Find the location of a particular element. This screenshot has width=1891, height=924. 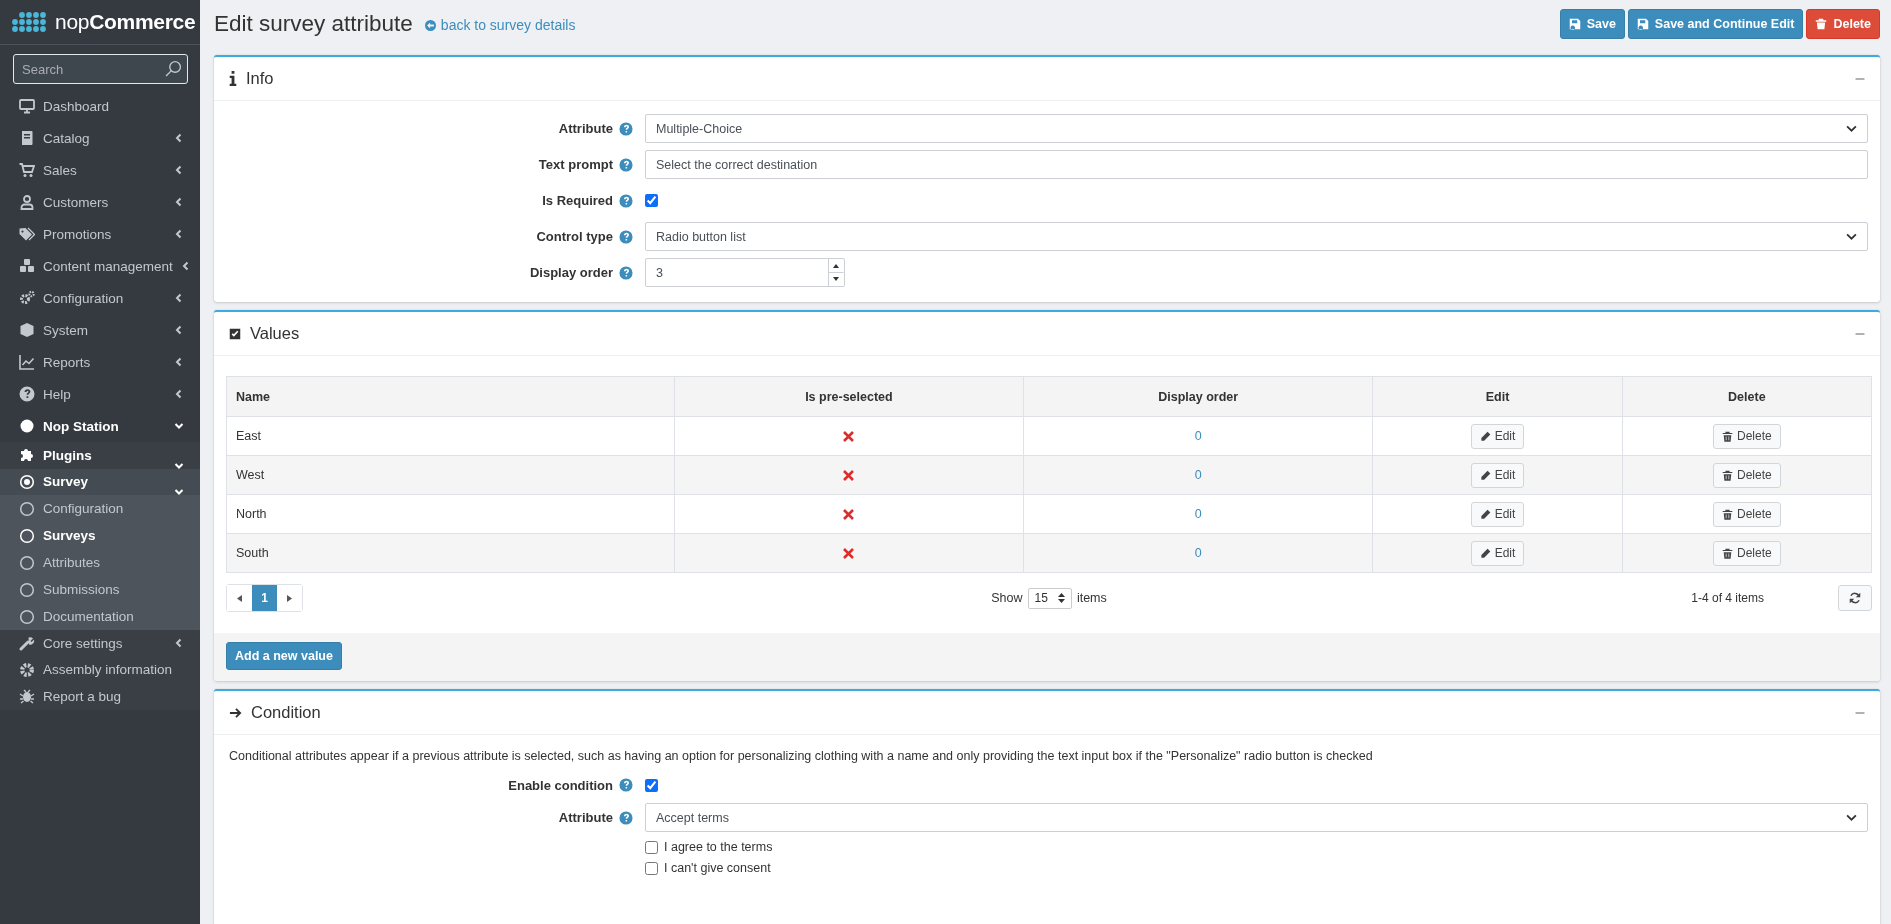

cart-icon is located at coordinates (27, 170).